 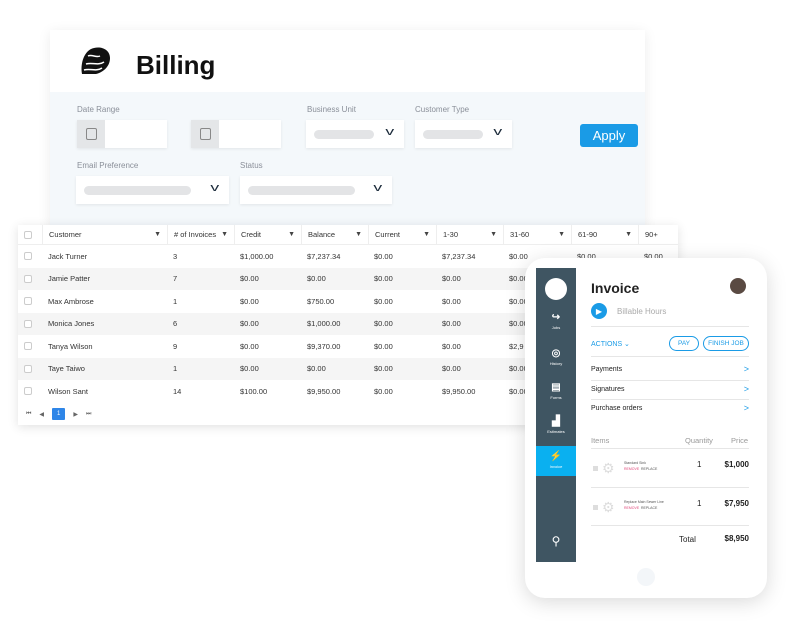 I want to click on user-avatar, so click(x=738, y=286).